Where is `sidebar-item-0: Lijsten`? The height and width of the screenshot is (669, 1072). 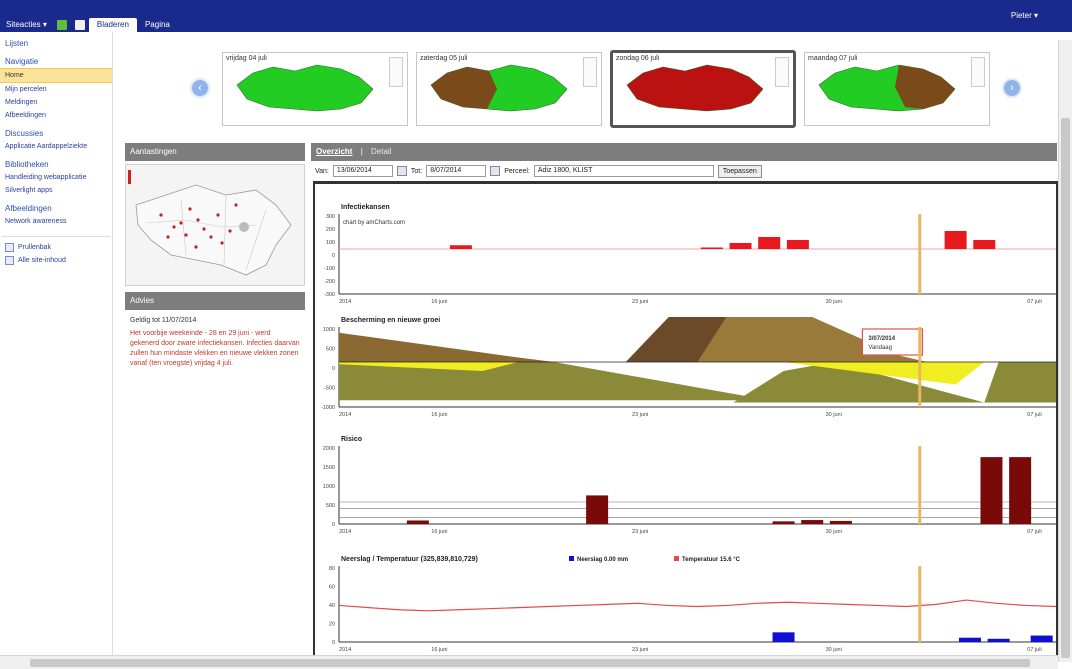 sidebar-item-0: Lijsten is located at coordinates (56, 43).